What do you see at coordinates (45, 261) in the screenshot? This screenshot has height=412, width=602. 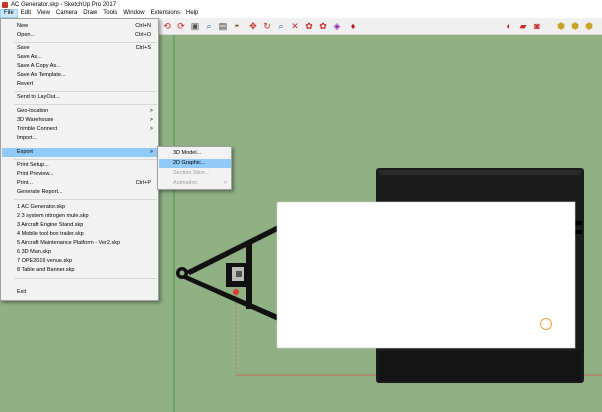 I see `recent-file-label: 7 OPE2019 venue.skp` at bounding box center [45, 261].